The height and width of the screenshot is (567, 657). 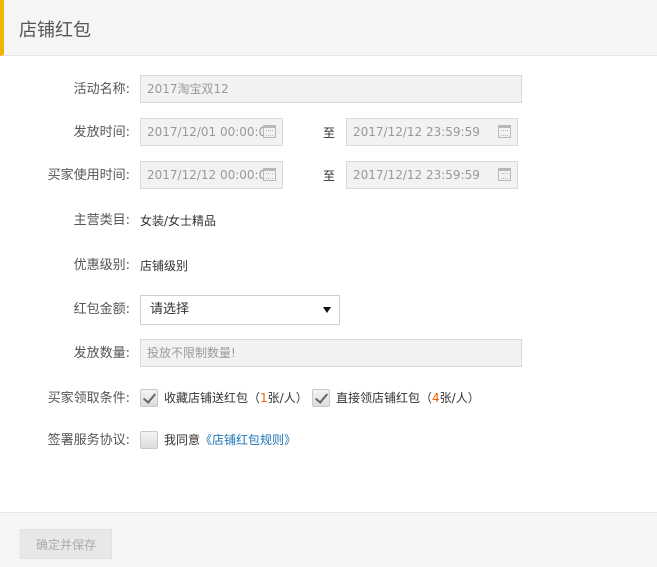 What do you see at coordinates (416, 132) in the screenshot?
I see `issue-end-date-value: 2017/12/12 23:59:59` at bounding box center [416, 132].